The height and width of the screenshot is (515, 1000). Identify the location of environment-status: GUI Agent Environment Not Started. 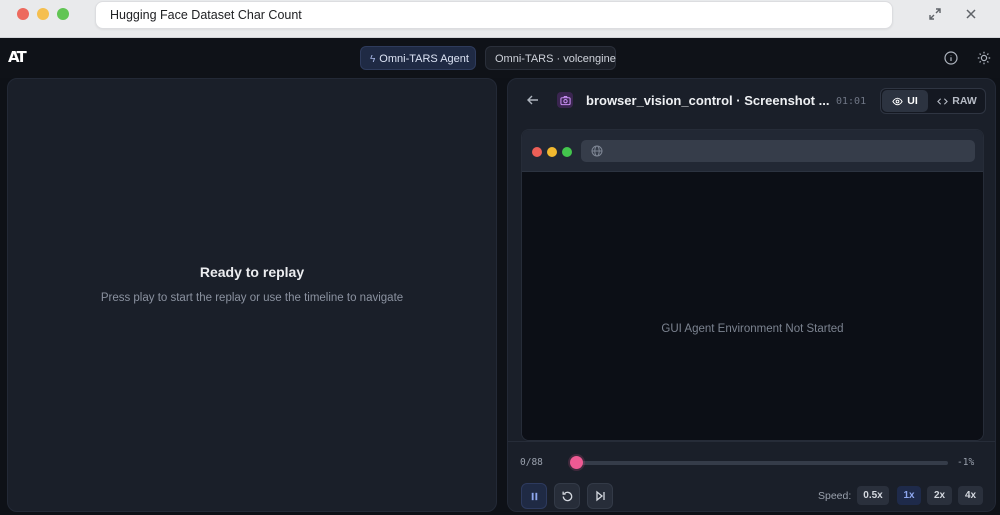
(752, 329).